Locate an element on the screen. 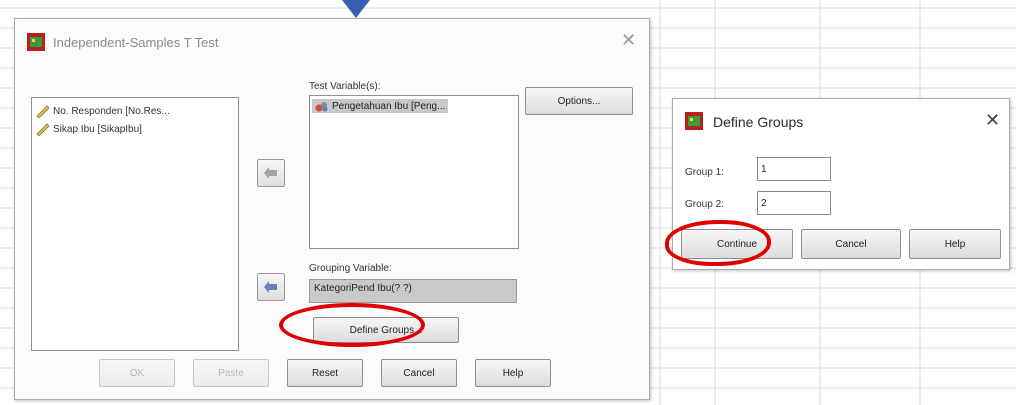 The width and height of the screenshot is (1016, 405). continue-button: Continue is located at coordinates (737, 244).